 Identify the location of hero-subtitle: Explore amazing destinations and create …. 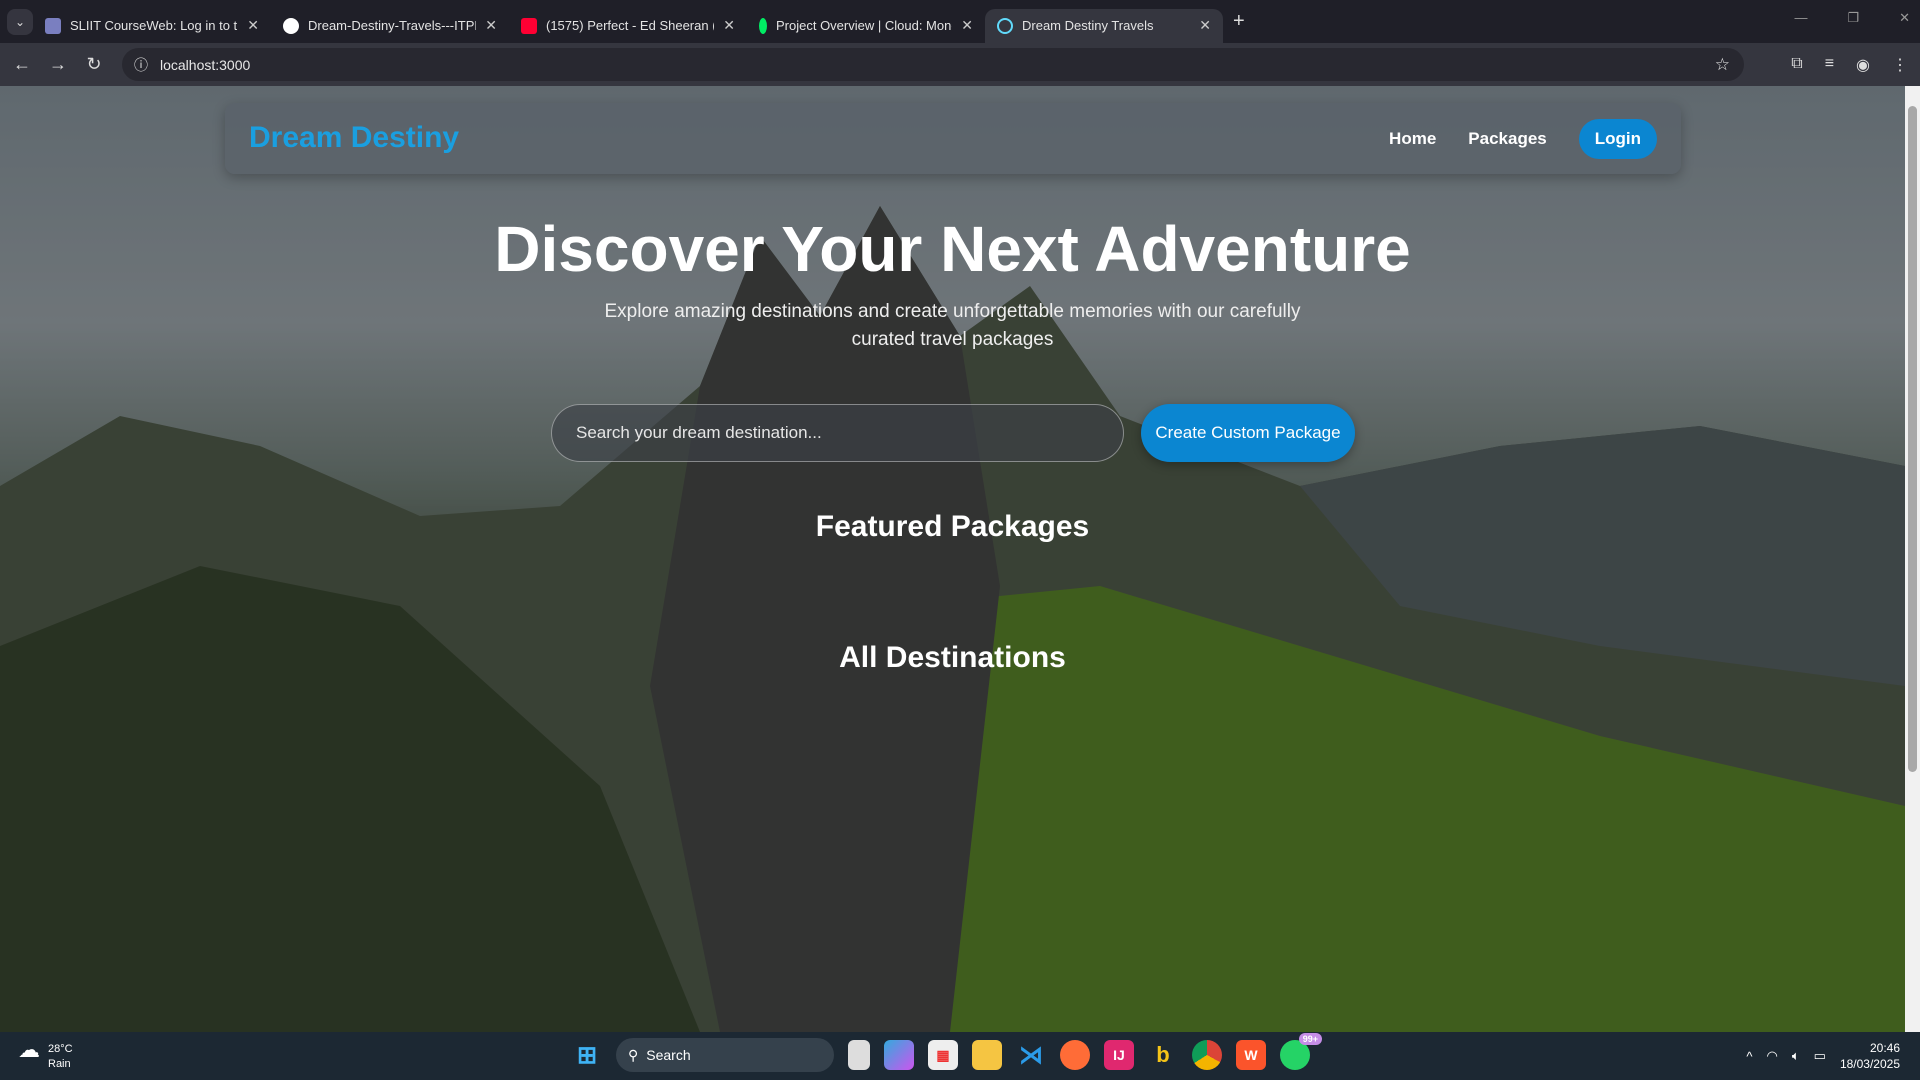
(952, 326).